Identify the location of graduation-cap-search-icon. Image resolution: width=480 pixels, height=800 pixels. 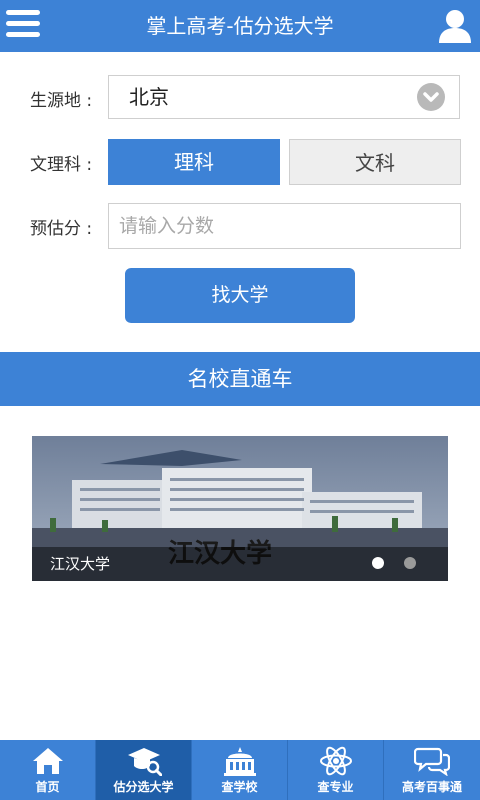
(144, 761).